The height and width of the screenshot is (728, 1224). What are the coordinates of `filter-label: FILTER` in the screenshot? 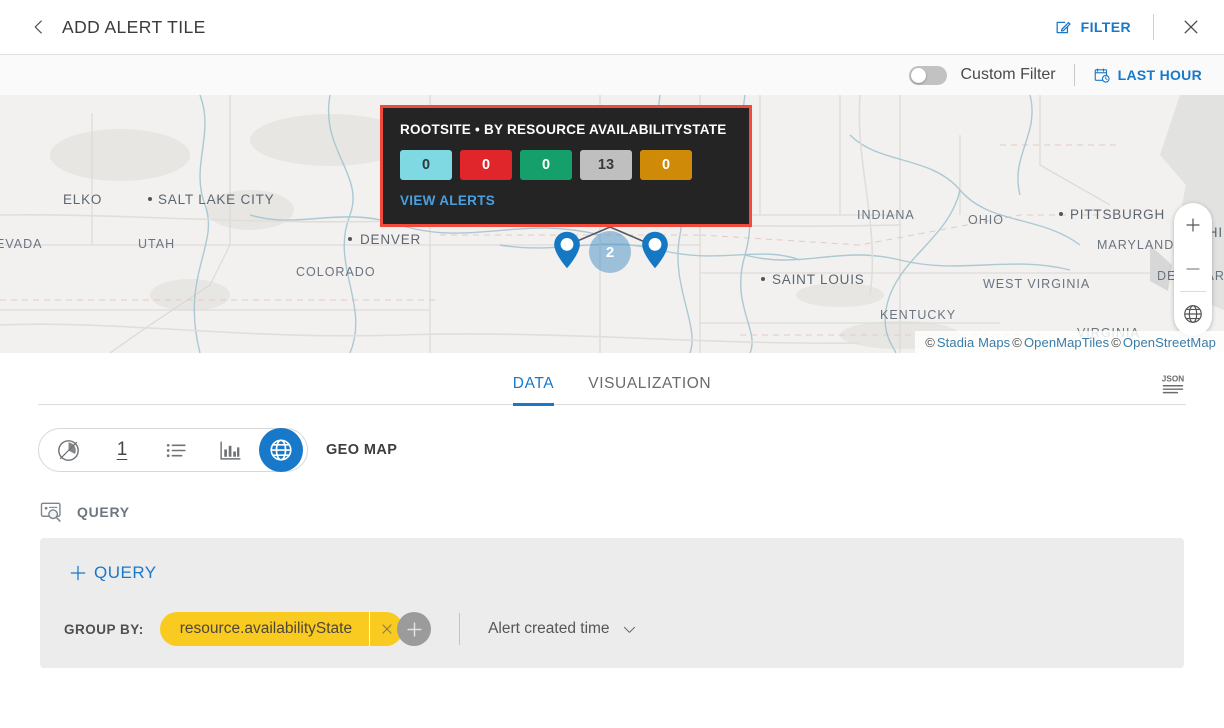 It's located at (1105, 27).